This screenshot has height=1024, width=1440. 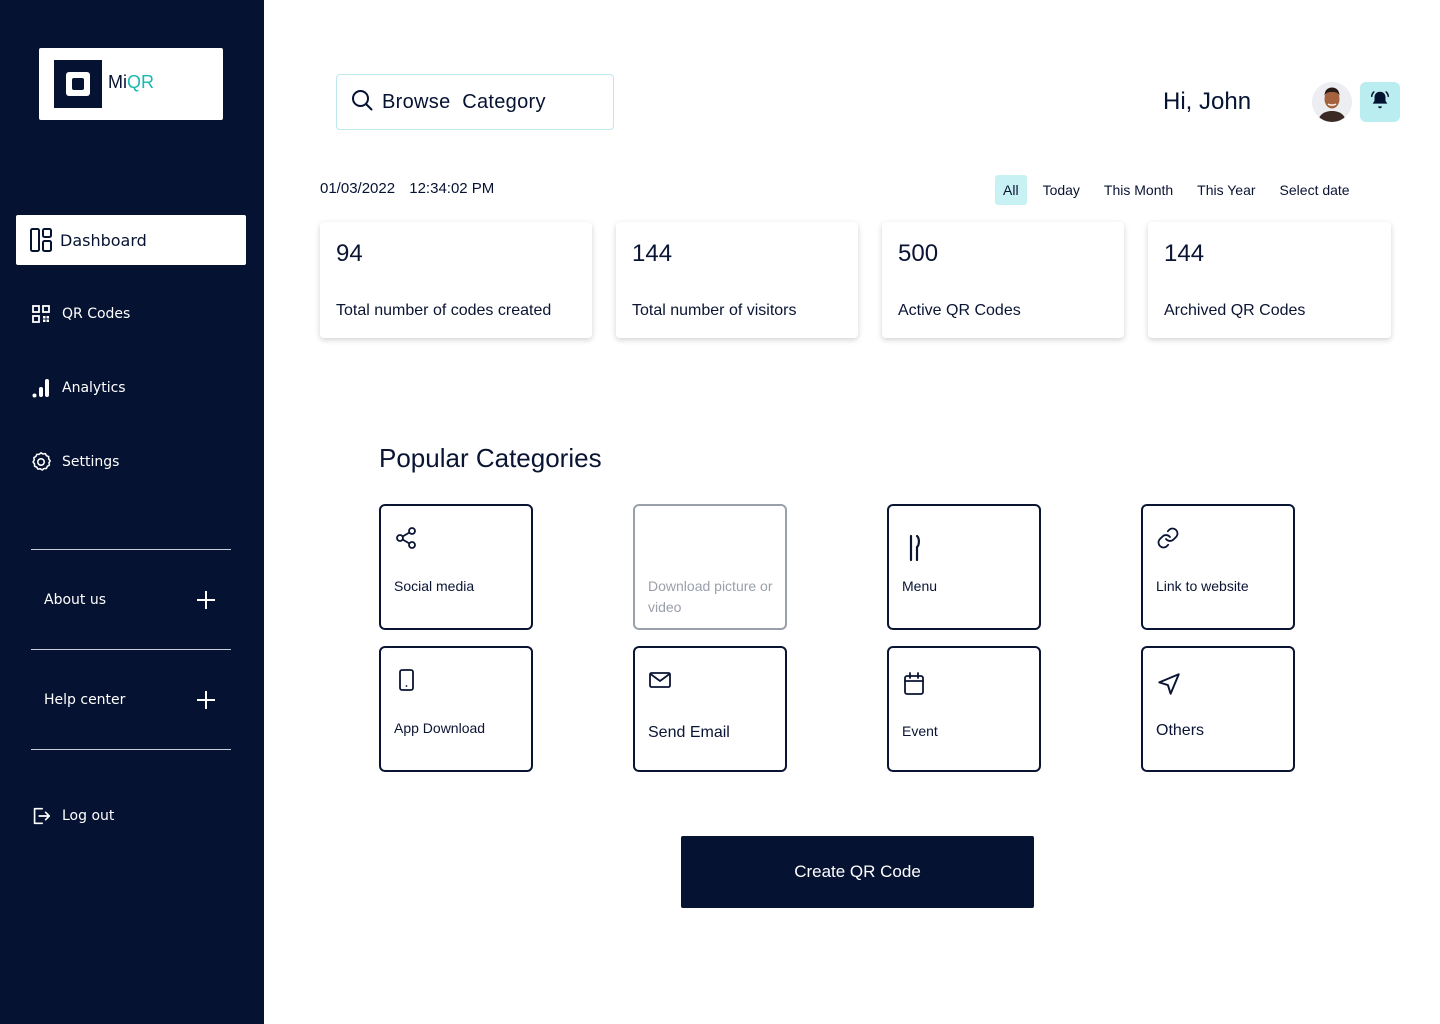 I want to click on sidebar-item-about-us: About us, so click(x=130, y=600).